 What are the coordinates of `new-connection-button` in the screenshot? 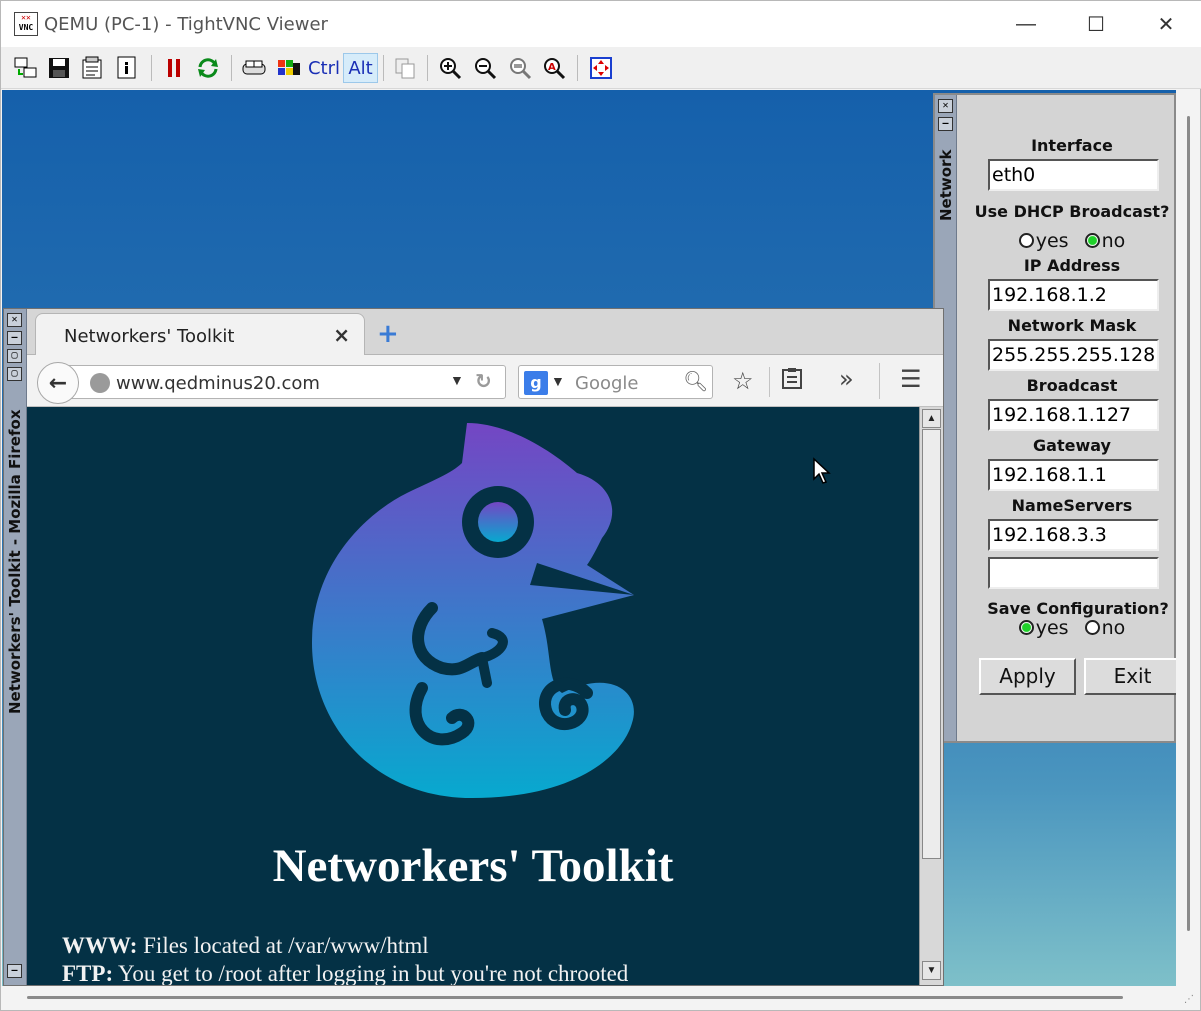 It's located at (26, 68).